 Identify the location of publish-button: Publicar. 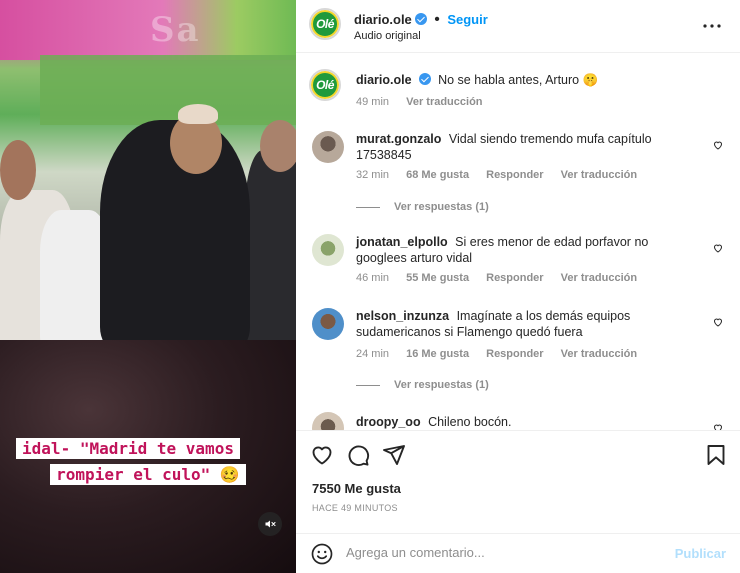
(700, 553).